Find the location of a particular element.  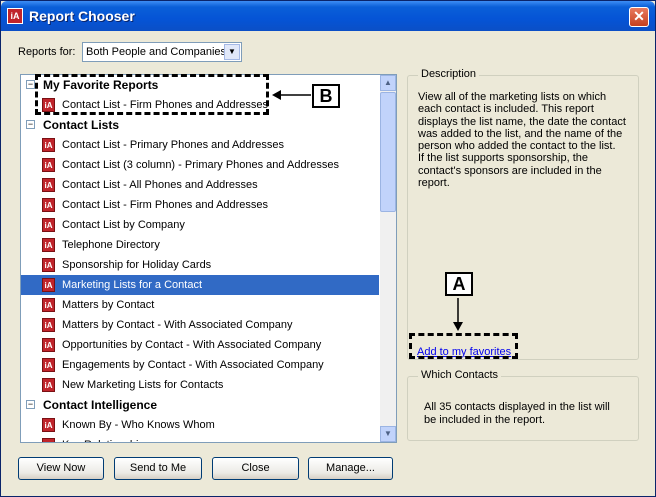

send-to-me-button: Send to Me is located at coordinates (158, 468).